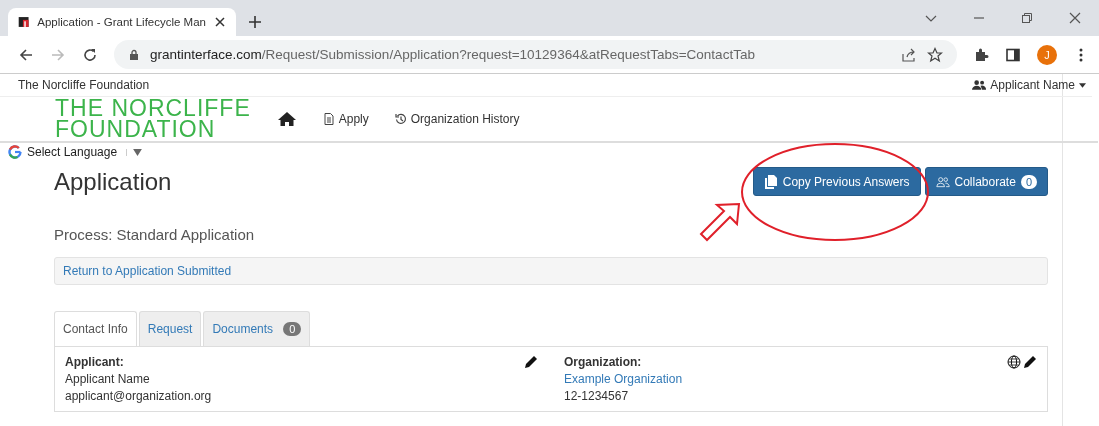 The height and width of the screenshot is (426, 1099). Describe the element at coordinates (134, 152) in the screenshot. I see `dropdown-arrow-icon` at that location.